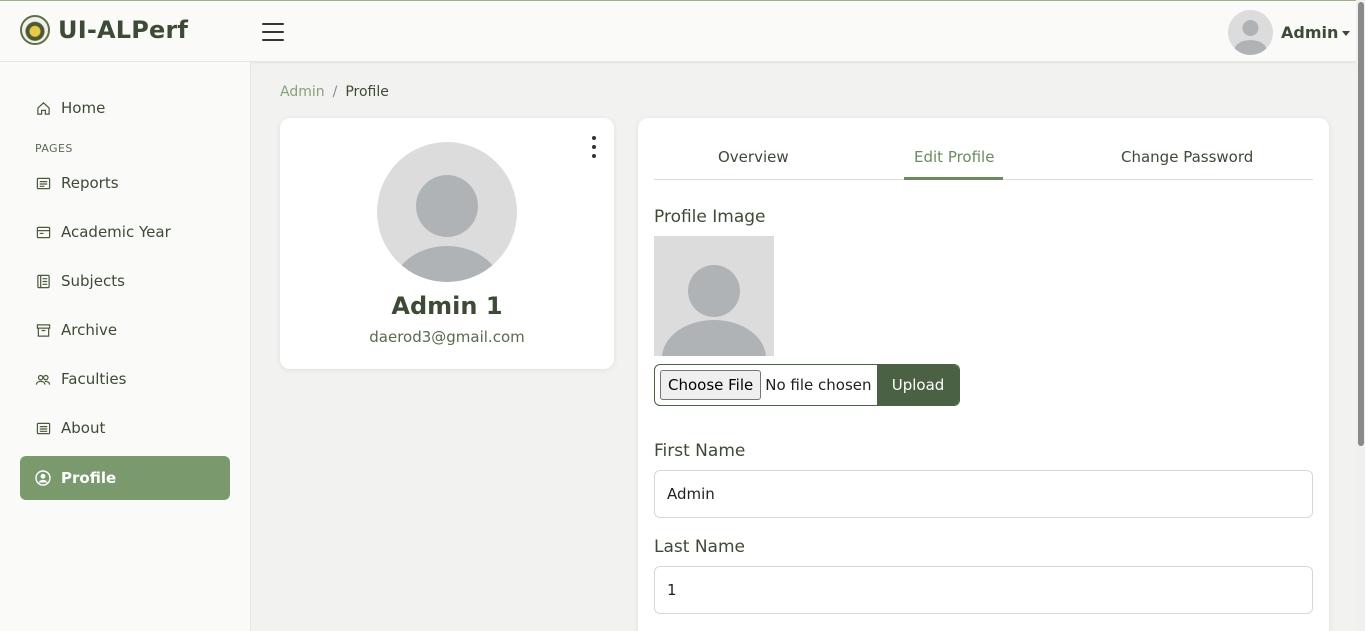  Describe the element at coordinates (367, 92) in the screenshot. I see `breadcrumb-current: Profile` at that location.